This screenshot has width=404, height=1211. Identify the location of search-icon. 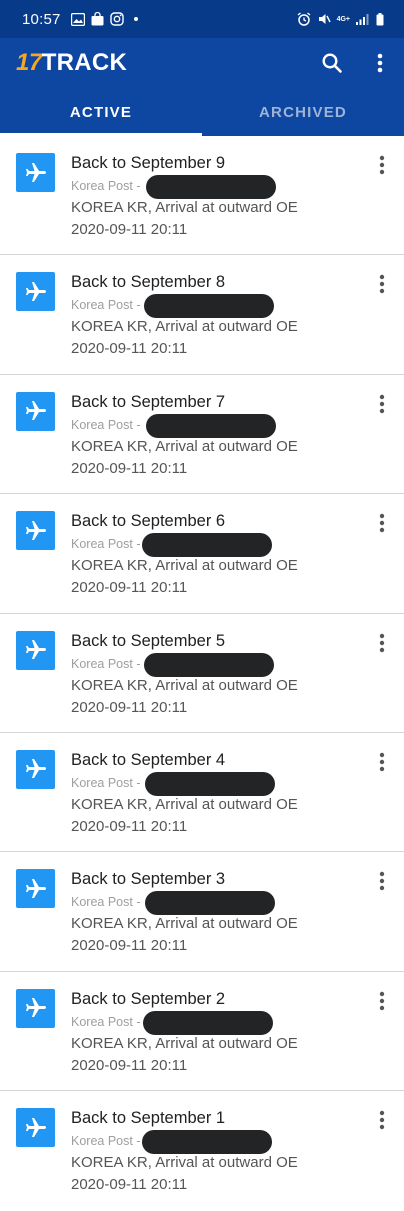
(332, 63).